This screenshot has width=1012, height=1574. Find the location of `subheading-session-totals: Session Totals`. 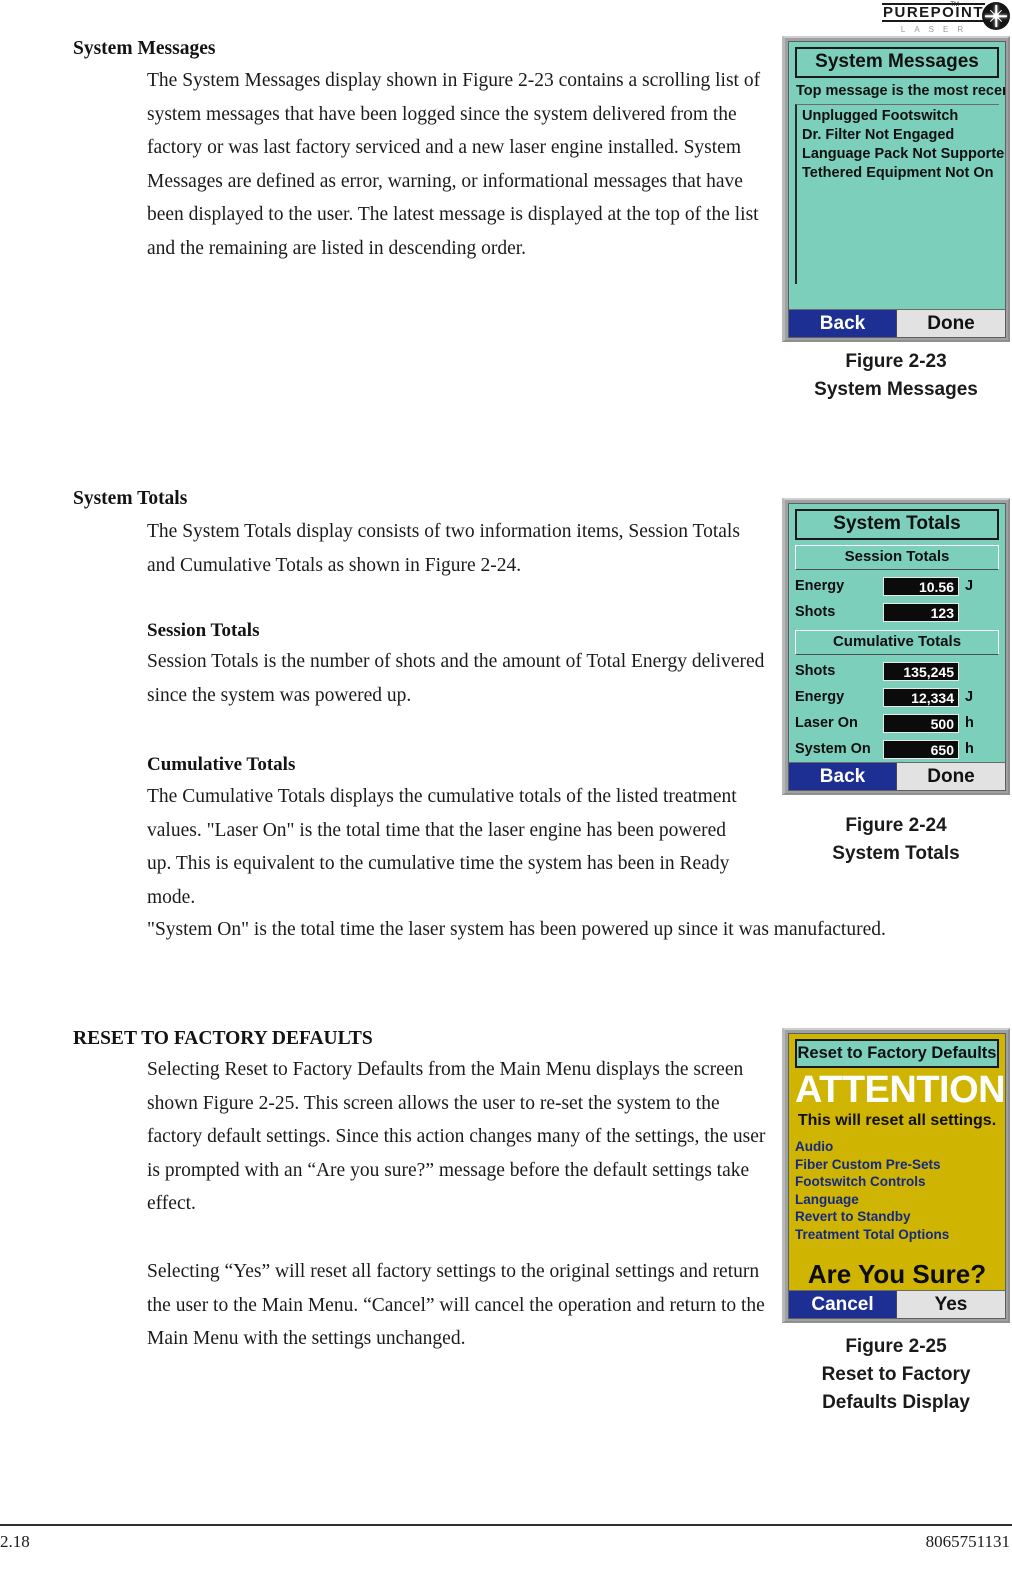

subheading-session-totals: Session Totals is located at coordinates (459, 631).